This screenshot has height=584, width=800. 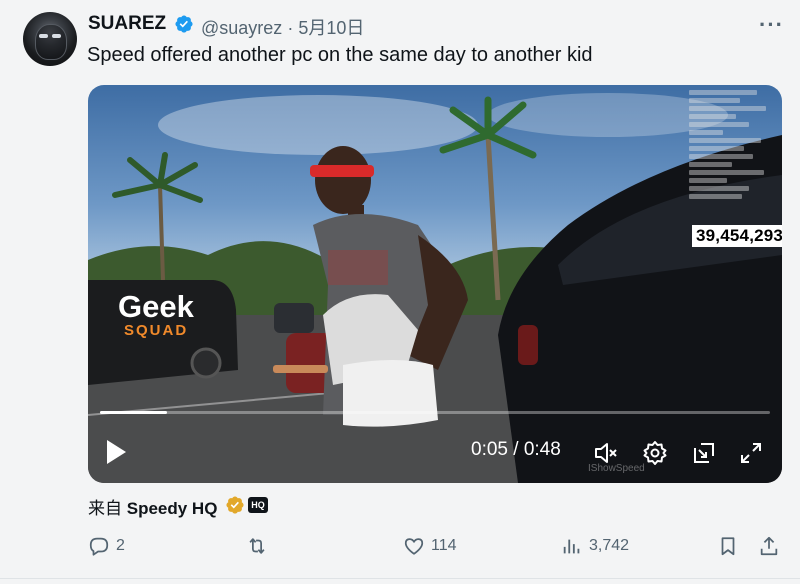 I want to click on like-button: 114, so click(x=430, y=546).